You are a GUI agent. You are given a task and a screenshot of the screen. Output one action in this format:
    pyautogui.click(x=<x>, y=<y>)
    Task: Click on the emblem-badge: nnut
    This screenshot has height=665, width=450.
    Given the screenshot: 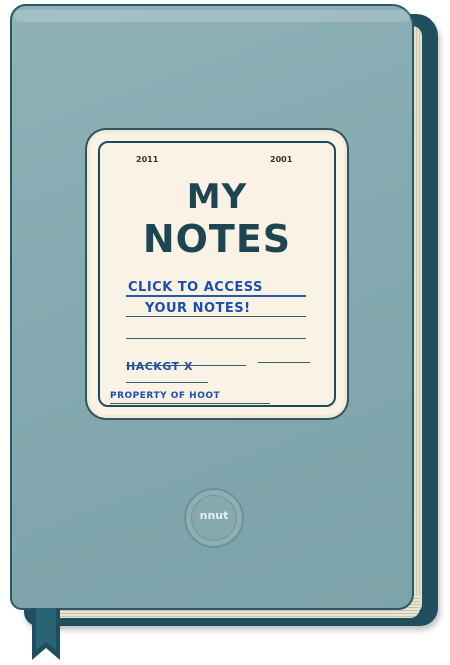 What is the action you would take?
    pyautogui.click(x=214, y=518)
    